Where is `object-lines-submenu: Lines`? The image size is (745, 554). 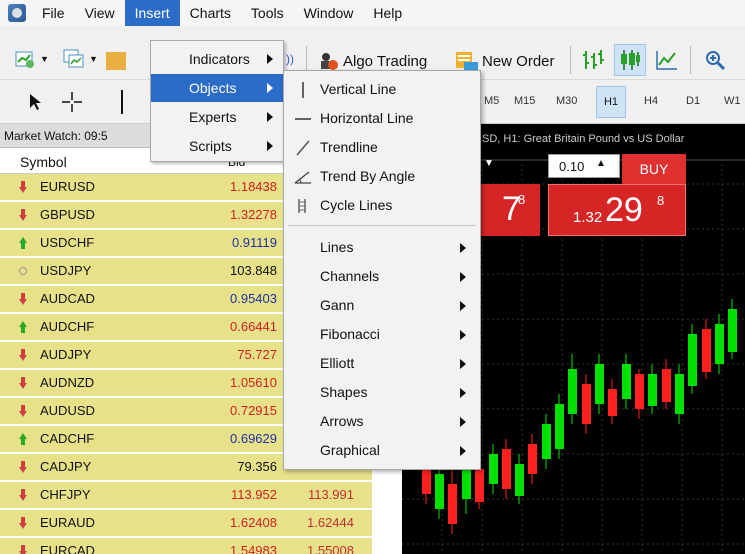
object-lines-submenu: Lines is located at coordinates (382, 247).